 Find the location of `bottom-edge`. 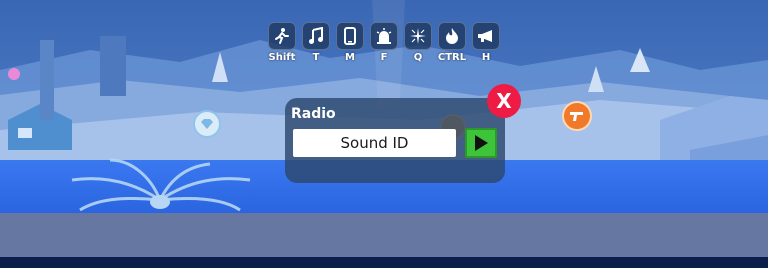

bottom-edge is located at coordinates (384, 262).